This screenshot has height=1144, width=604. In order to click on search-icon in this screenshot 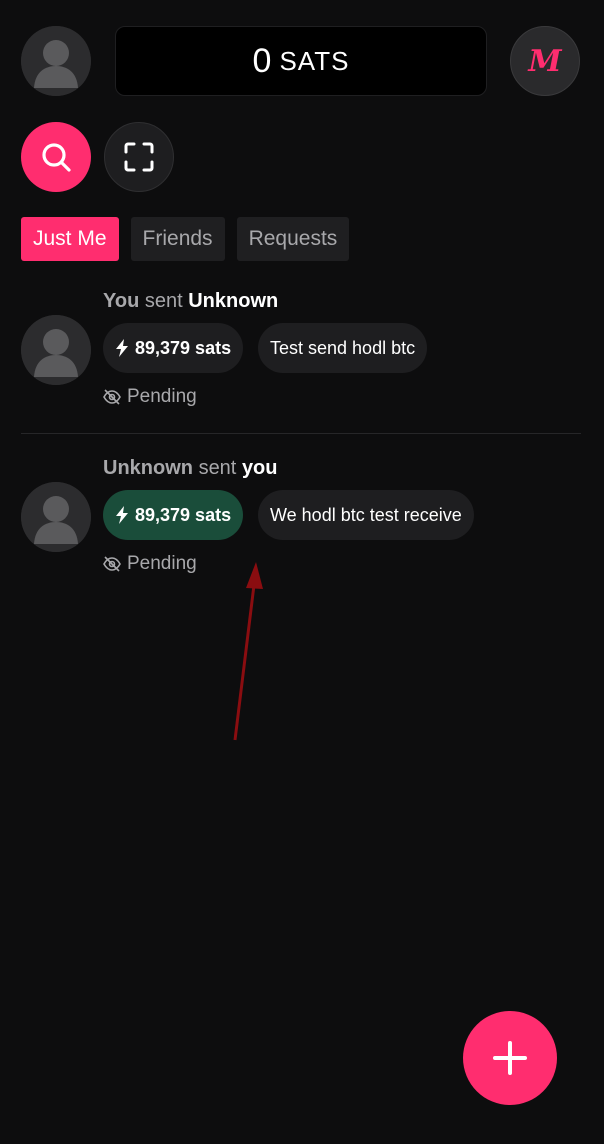, I will do `click(56, 157)`.